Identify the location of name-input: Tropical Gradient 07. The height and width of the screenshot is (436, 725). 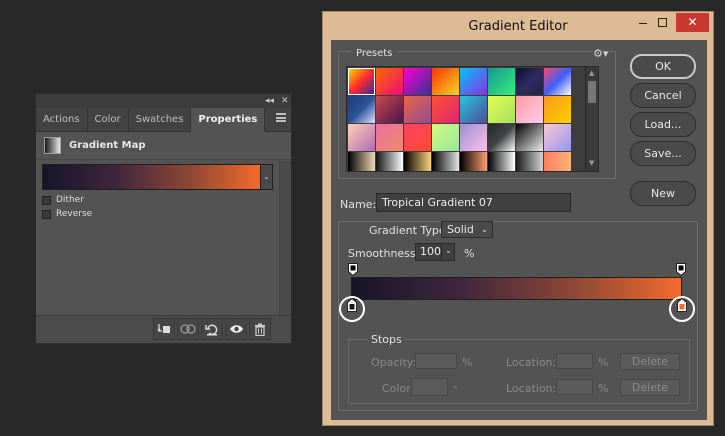
(473, 202).